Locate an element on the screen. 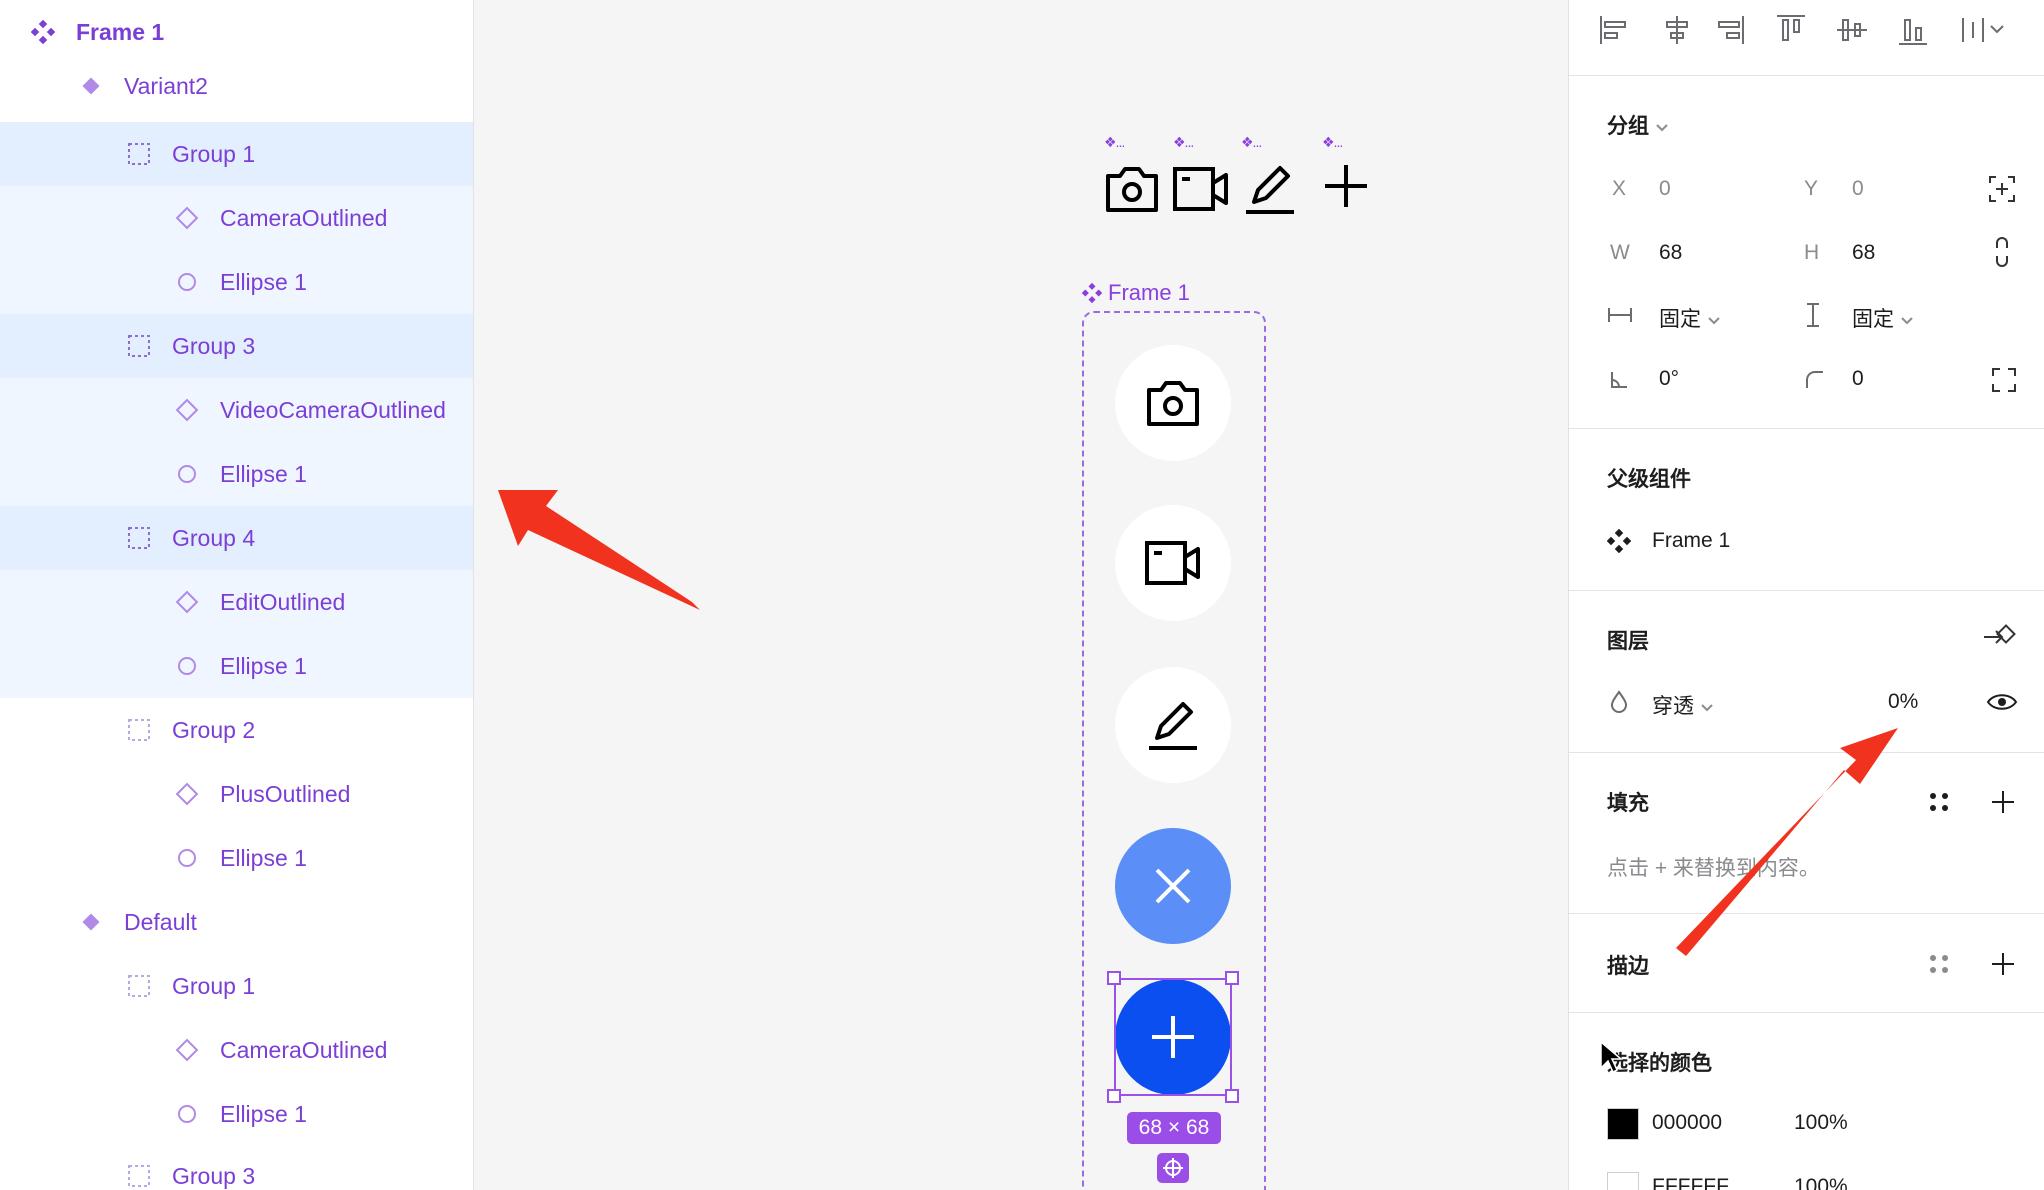 The height and width of the screenshot is (1190, 2044). layer-section-title: 图层 is located at coordinates (1628, 641).